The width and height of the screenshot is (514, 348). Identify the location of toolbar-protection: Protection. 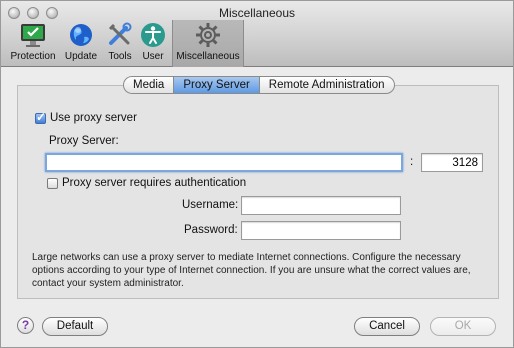
(33, 43).